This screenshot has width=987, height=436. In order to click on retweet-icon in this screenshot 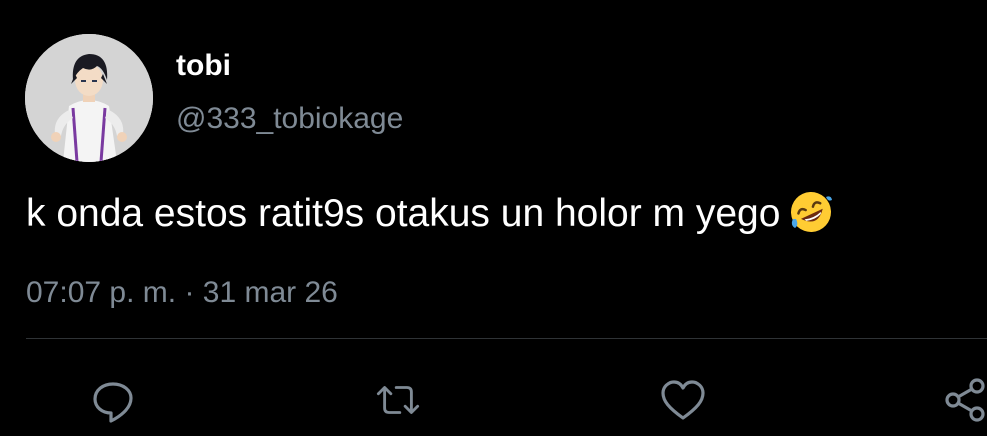, I will do `click(398, 400)`.